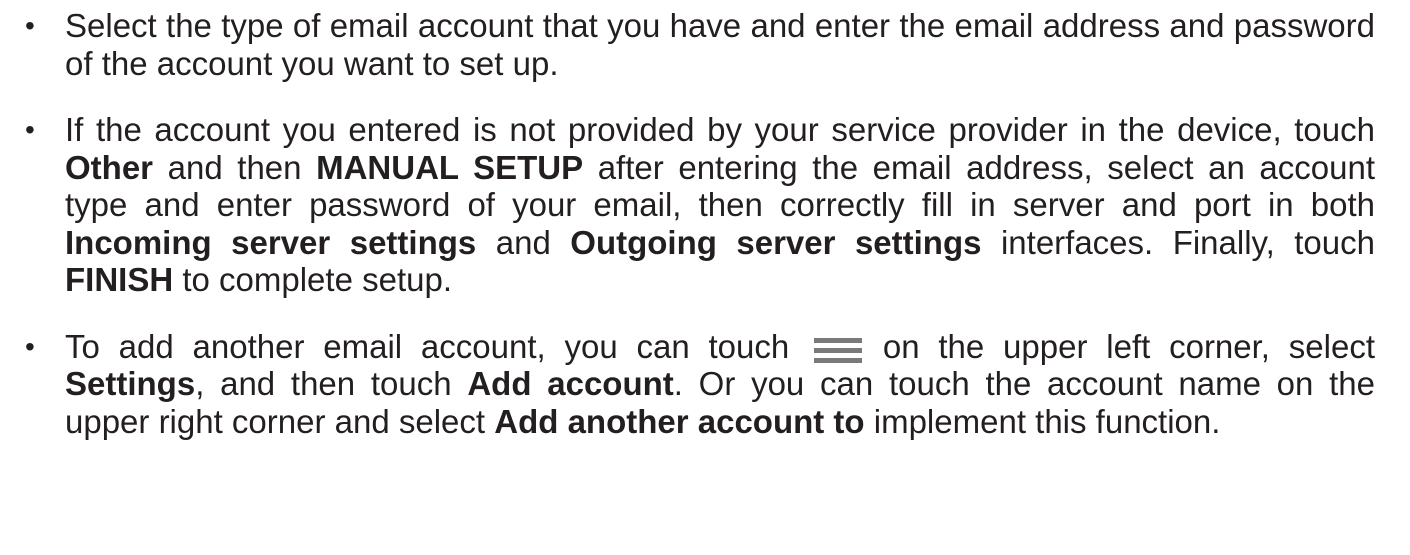  What do you see at coordinates (109, 167) in the screenshot?
I see `term-other: Other` at bounding box center [109, 167].